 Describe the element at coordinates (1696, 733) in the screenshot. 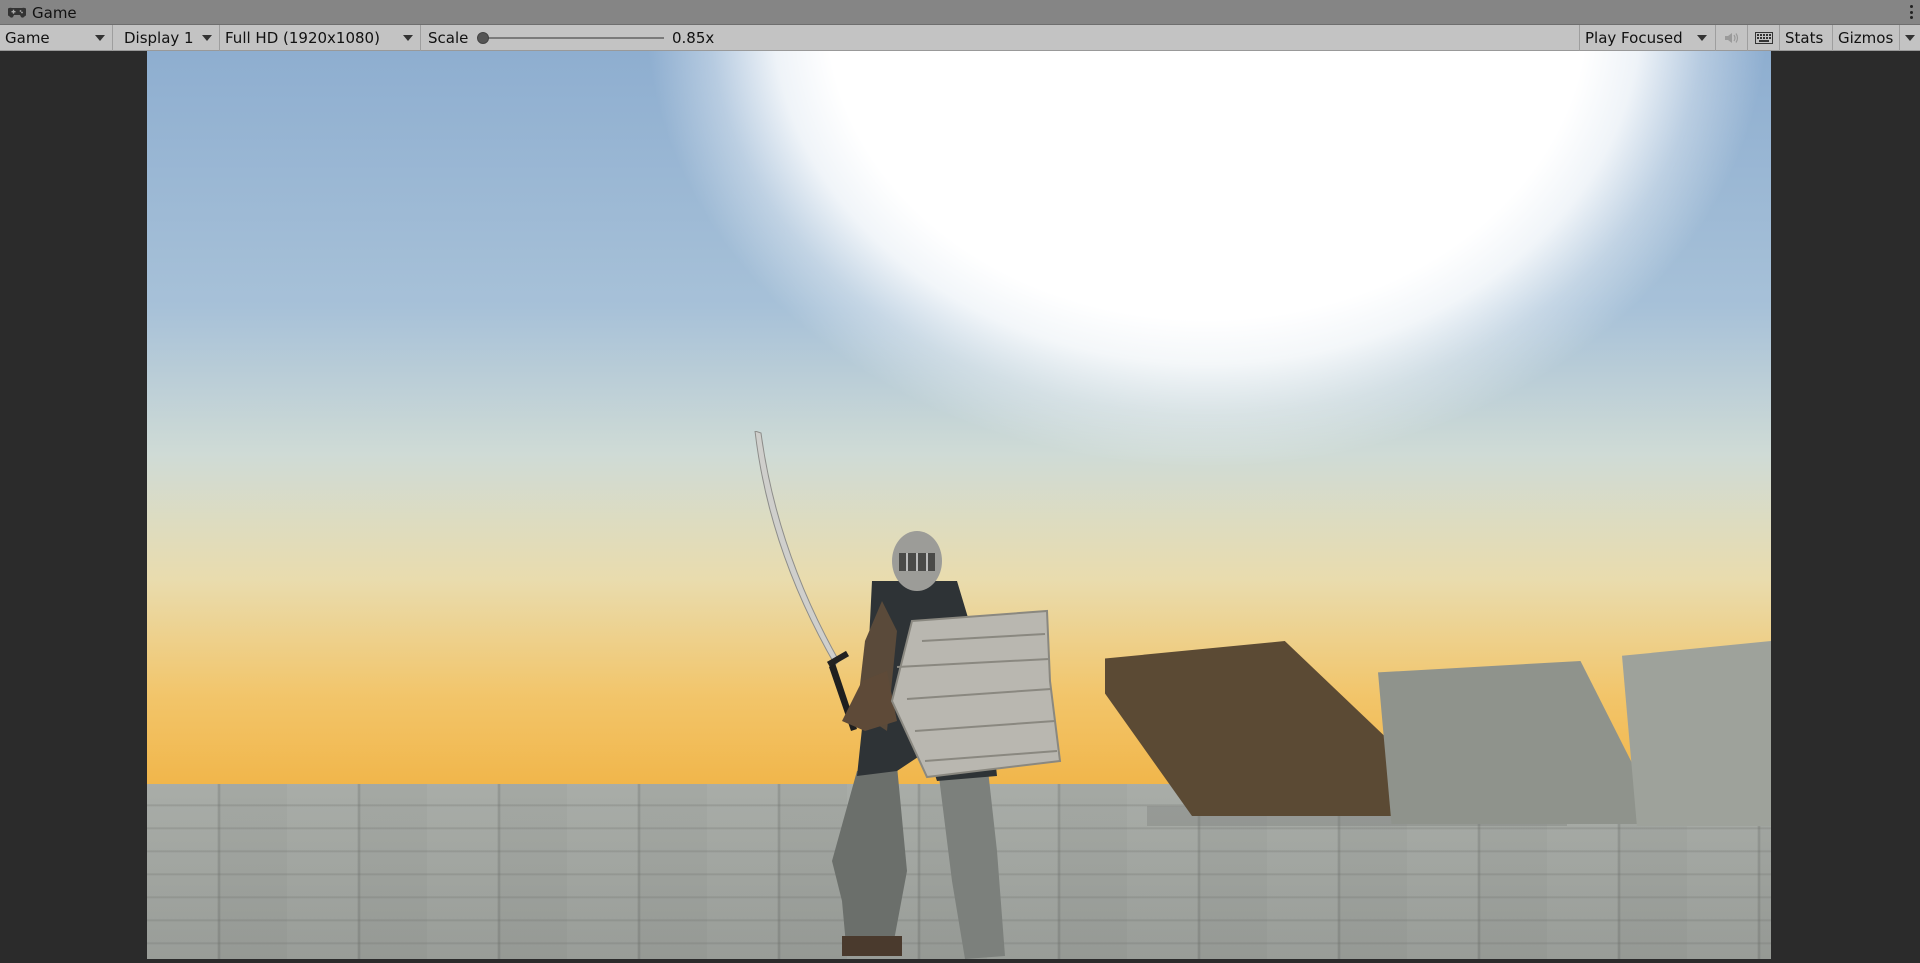

I see `grey-block-far` at that location.